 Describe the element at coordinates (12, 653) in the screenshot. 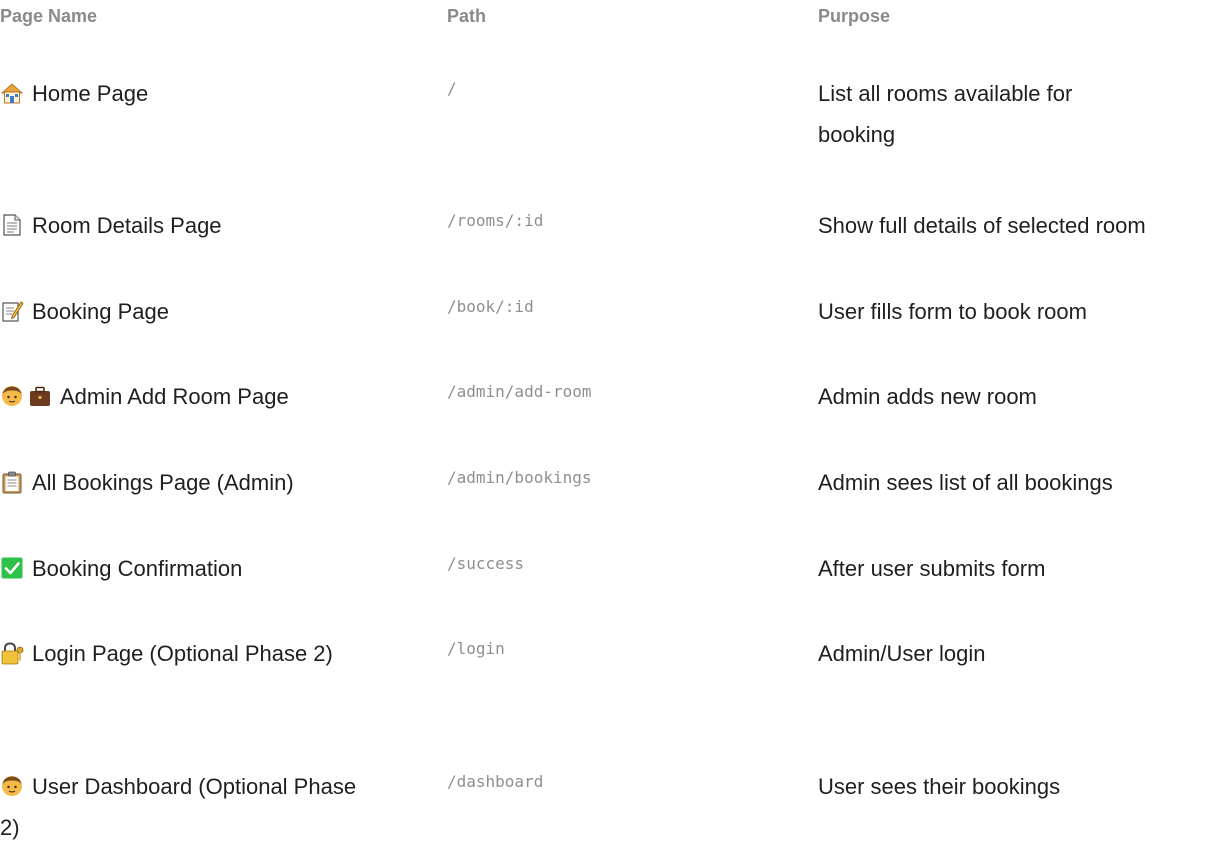

I see `lock-key-icon` at that location.